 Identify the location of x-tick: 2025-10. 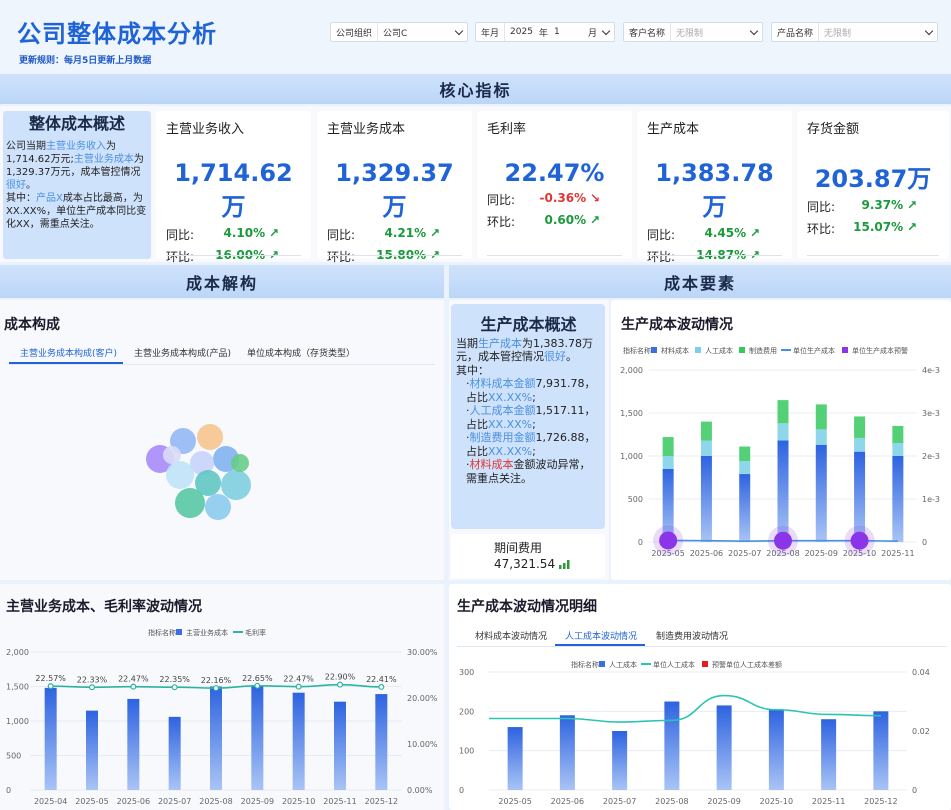
(776, 801).